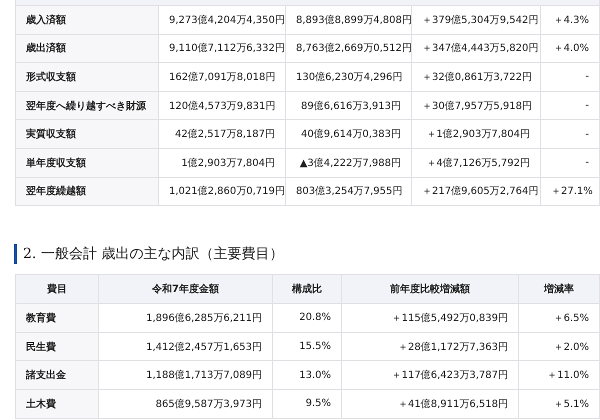  Describe the element at coordinates (476, 105) in the screenshot. I see `table-cell: ＋30億7,957万5,918円` at that location.